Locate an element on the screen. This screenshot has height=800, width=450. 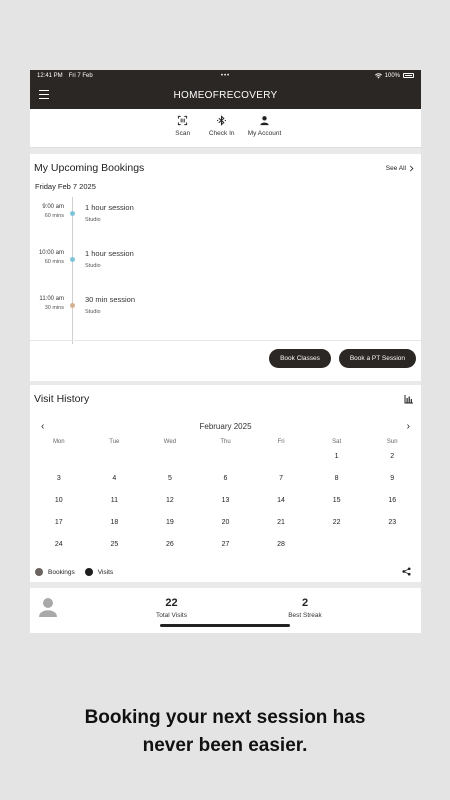
bluetooth-icon is located at coordinates (222, 120).